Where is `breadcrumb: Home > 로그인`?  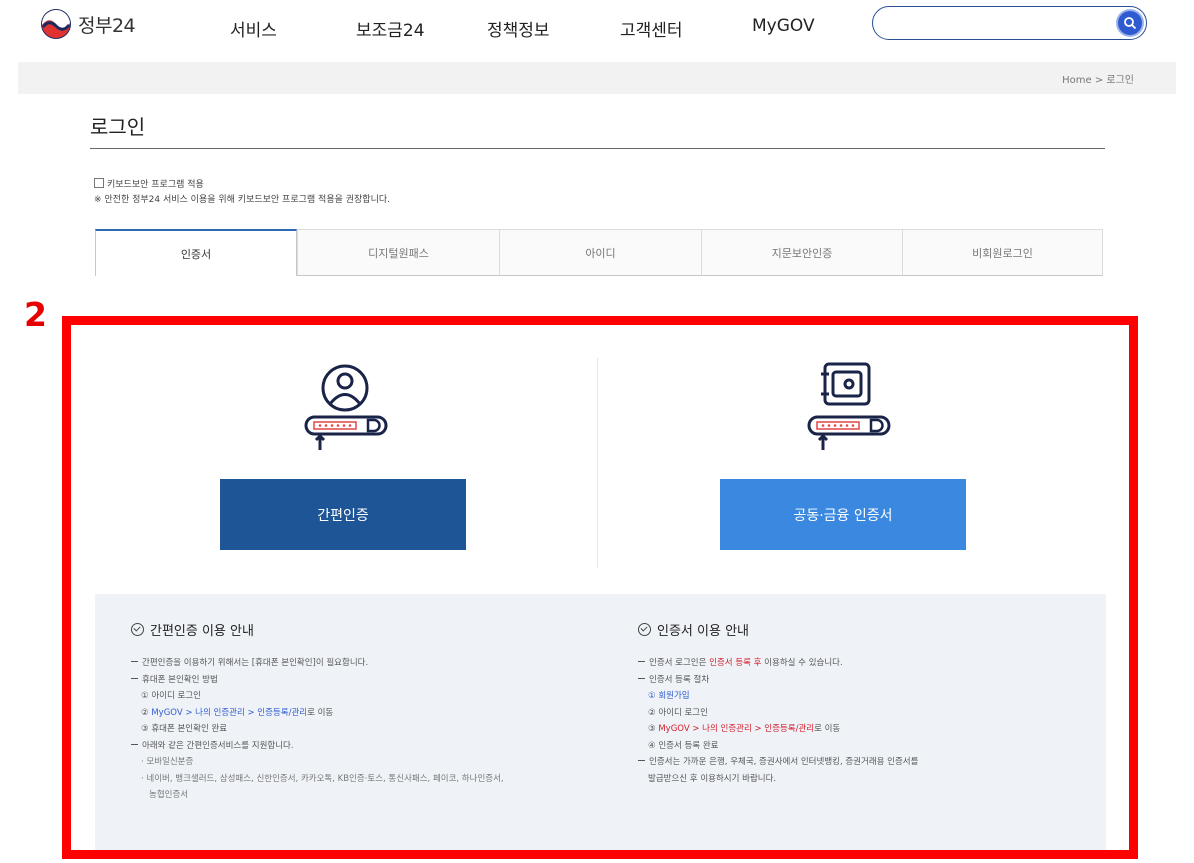
breadcrumb: Home > 로그인 is located at coordinates (1098, 80).